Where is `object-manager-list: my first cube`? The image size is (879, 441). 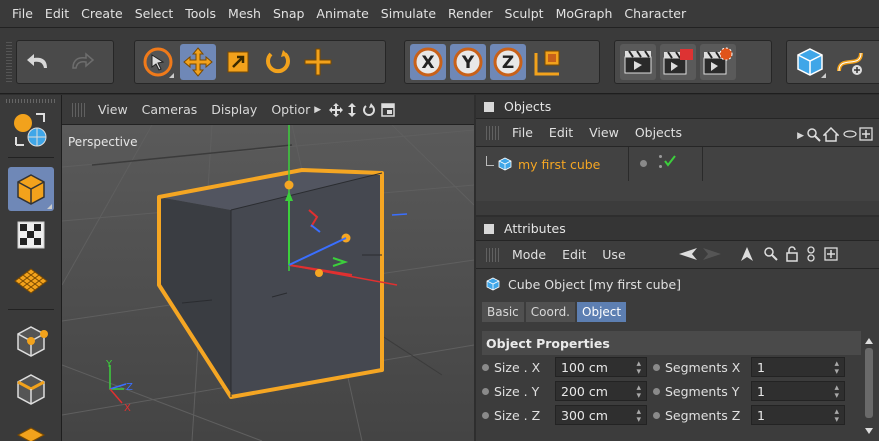
object-manager-list: my first cube is located at coordinates (677, 174).